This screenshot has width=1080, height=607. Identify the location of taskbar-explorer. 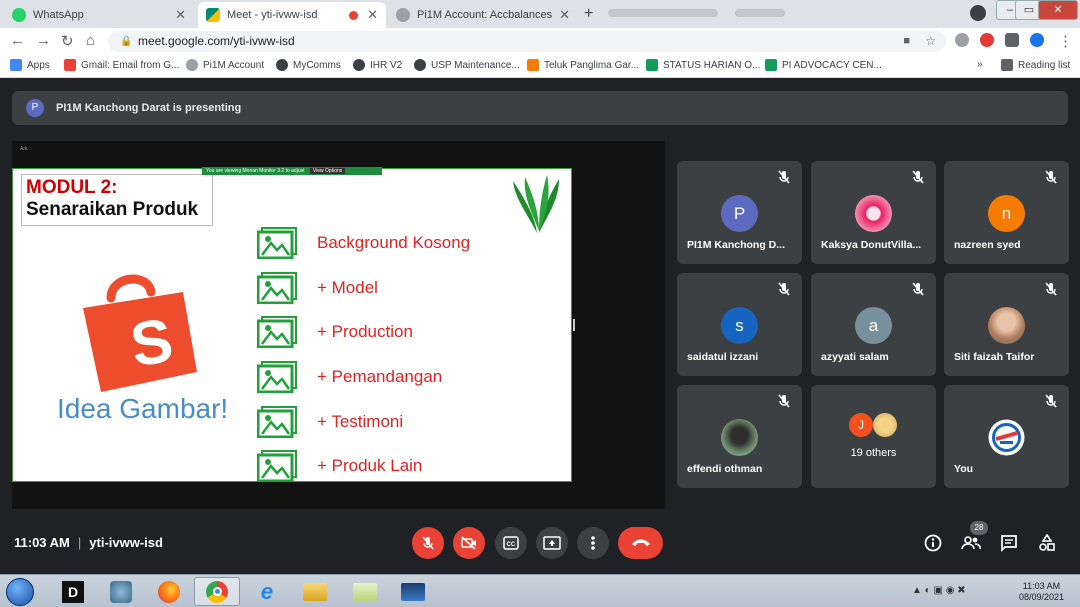
(315, 591).